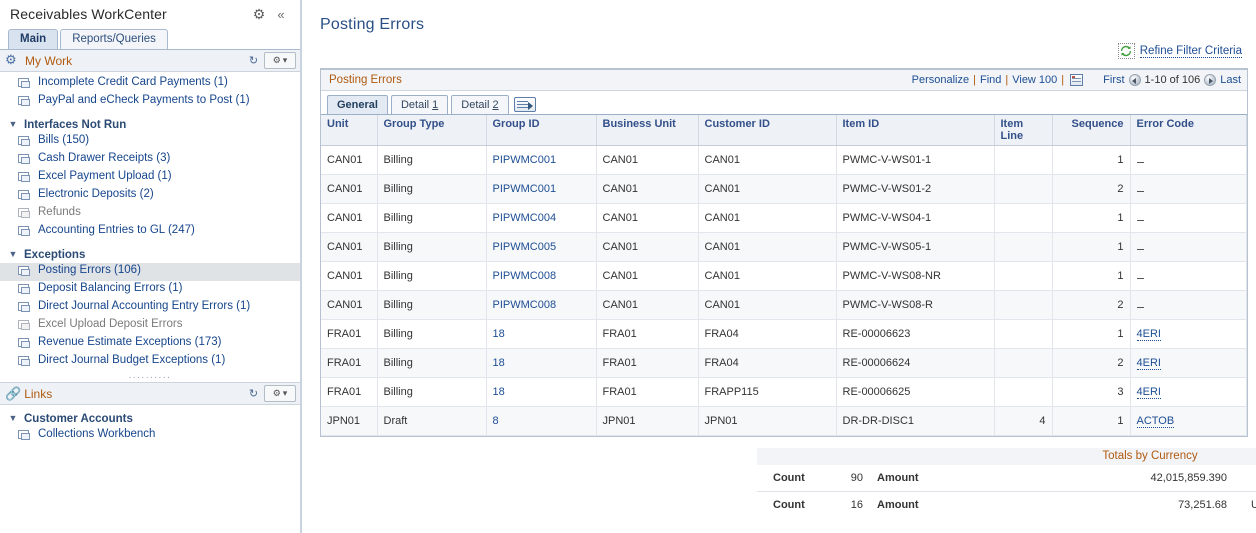 The height and width of the screenshot is (533, 1256). What do you see at coordinates (524, 104) in the screenshot?
I see `expand-grid-icon` at bounding box center [524, 104].